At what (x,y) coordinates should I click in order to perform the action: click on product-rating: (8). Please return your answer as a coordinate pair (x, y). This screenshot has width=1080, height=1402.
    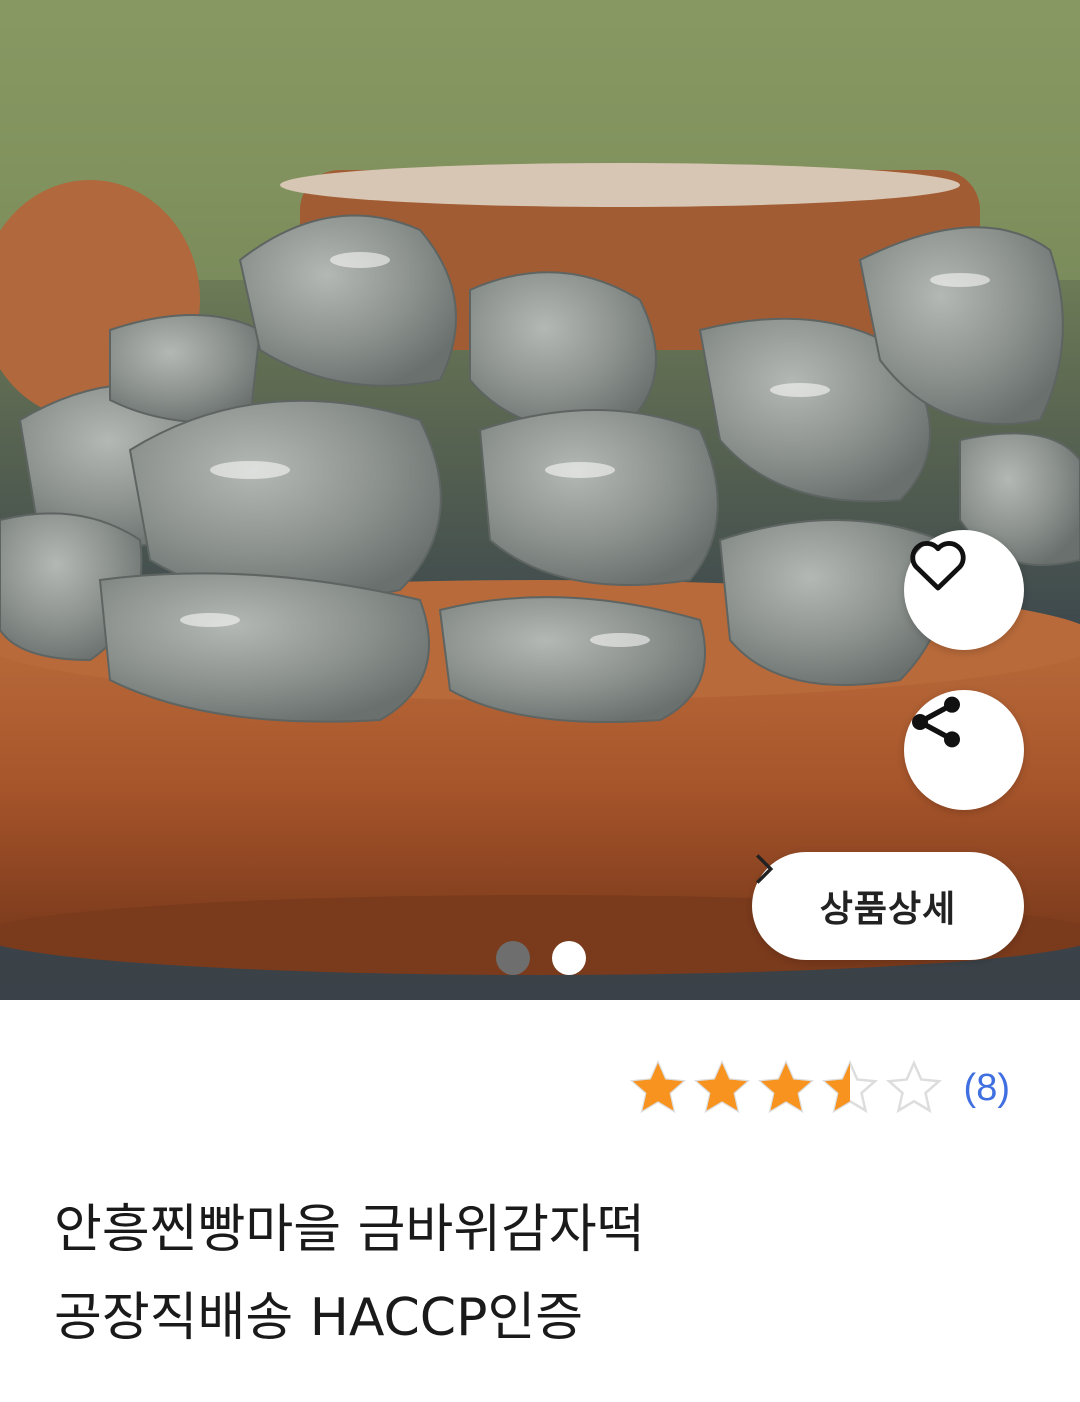
    Looking at the image, I should click on (819, 1088).